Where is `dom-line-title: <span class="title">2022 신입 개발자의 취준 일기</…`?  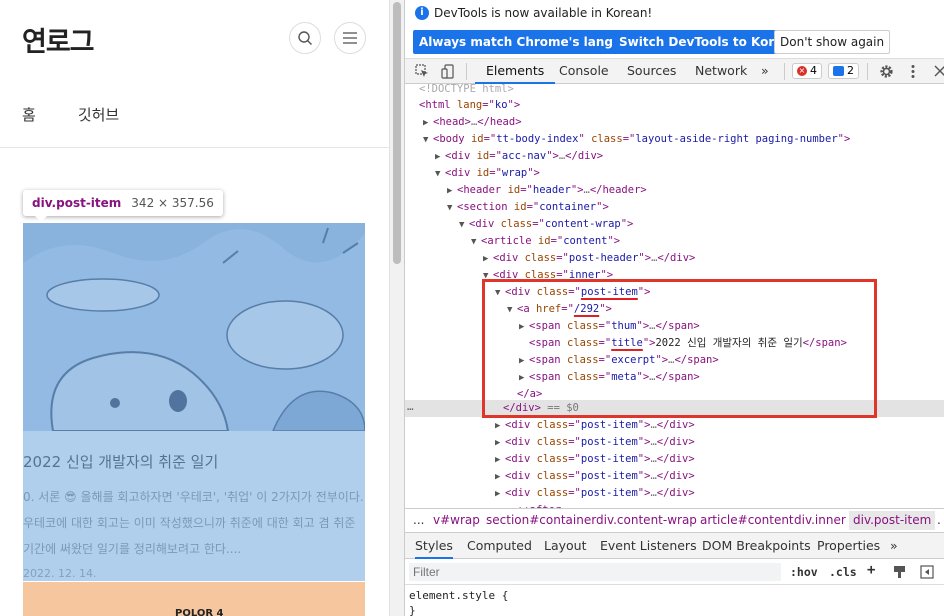 dom-line-title: <span class="title">2022 신입 개발자의 취준 일기</… is located at coordinates (736, 343).